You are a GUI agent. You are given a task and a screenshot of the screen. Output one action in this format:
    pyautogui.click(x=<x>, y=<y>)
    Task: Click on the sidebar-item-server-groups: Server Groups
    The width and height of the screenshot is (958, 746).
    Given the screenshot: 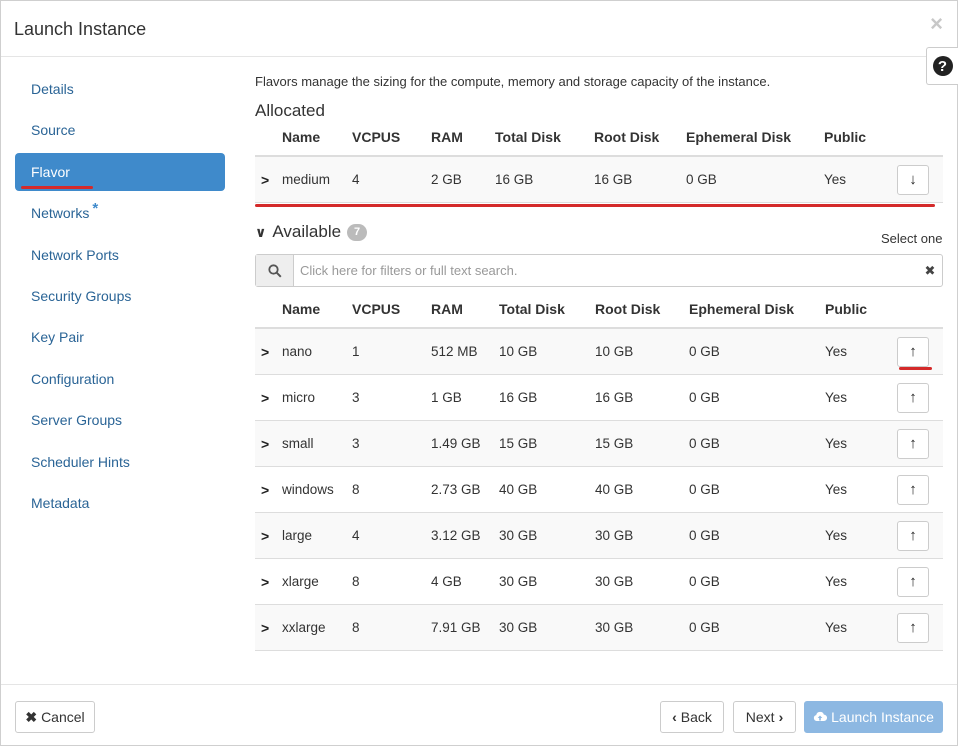 What is the action you would take?
    pyautogui.click(x=120, y=420)
    